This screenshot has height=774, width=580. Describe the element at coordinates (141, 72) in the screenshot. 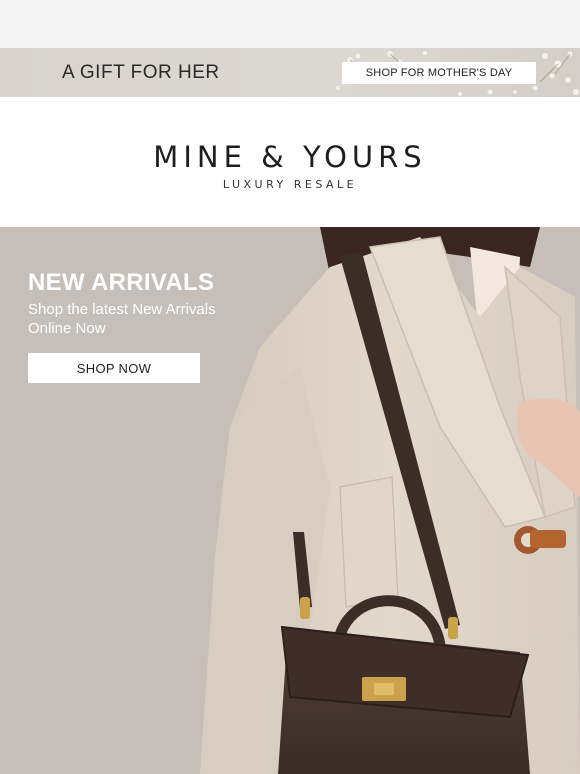

I see `promo-title: A GIFT FOR HER` at that location.